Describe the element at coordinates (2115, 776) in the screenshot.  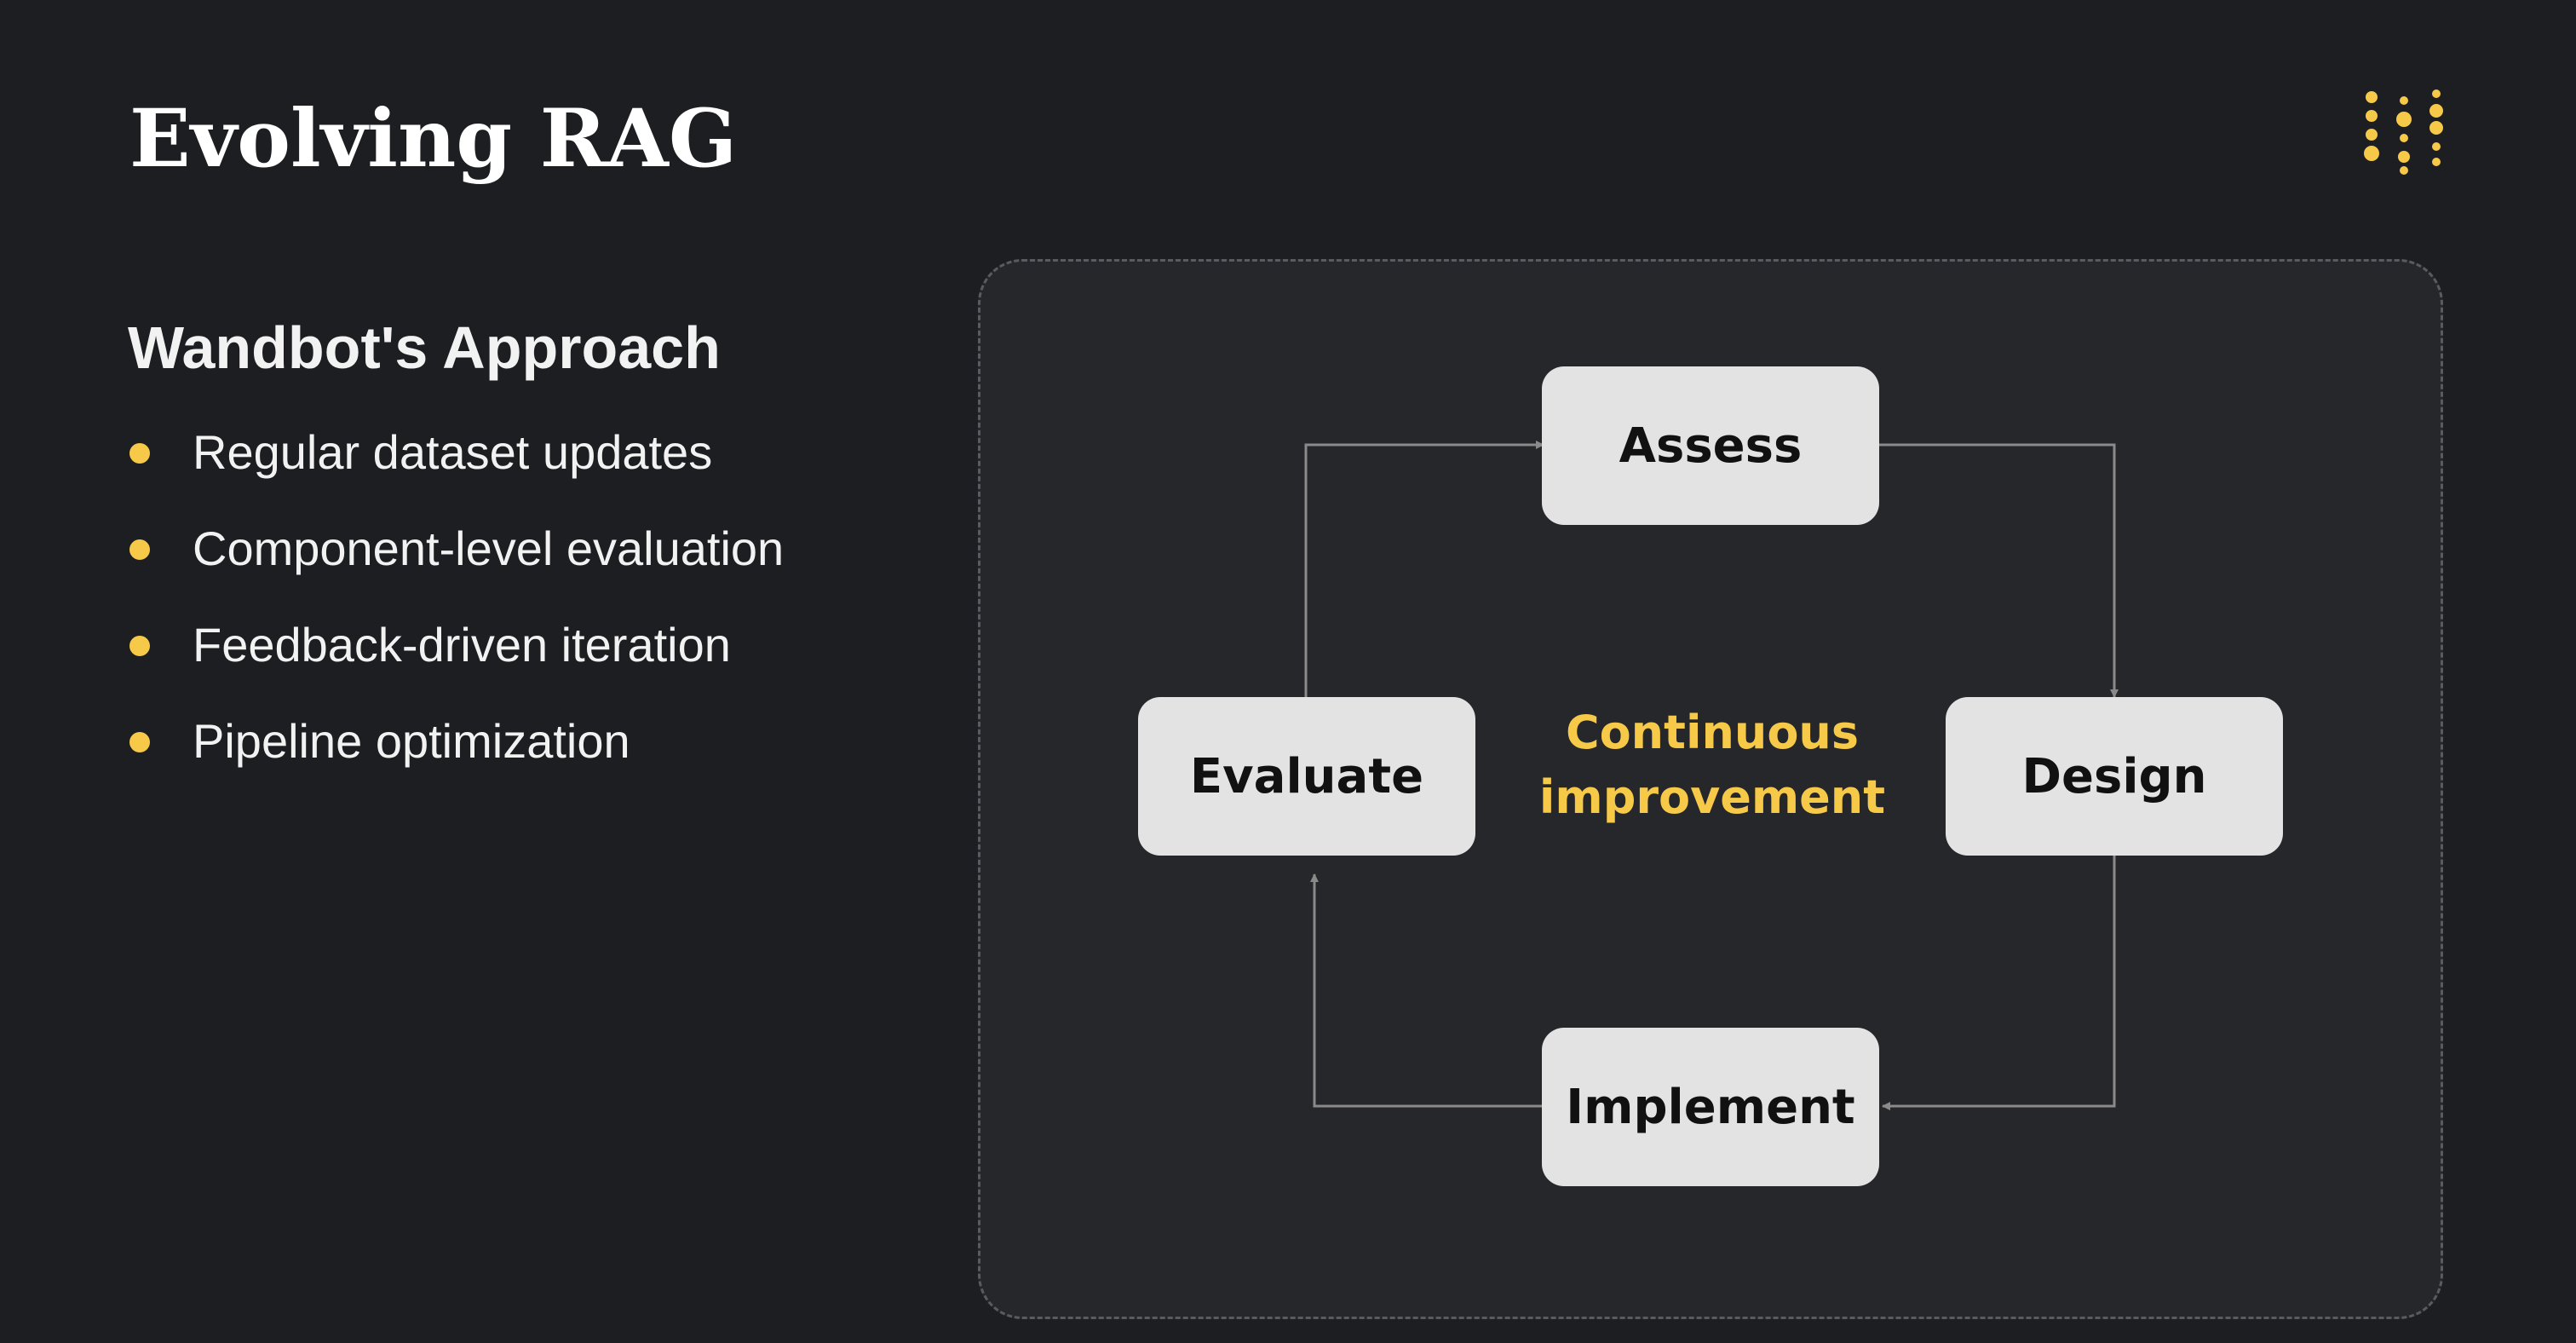
I see `node-design: Design` at that location.